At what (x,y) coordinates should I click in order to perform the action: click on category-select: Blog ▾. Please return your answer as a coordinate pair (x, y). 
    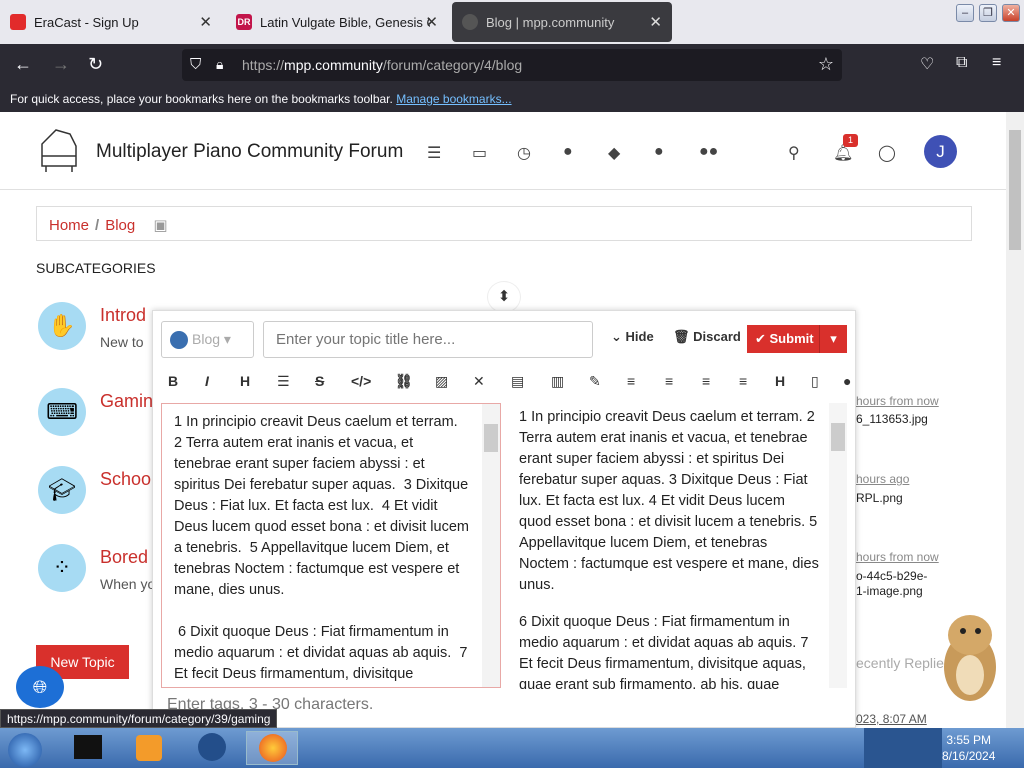
    Looking at the image, I should click on (207, 339).